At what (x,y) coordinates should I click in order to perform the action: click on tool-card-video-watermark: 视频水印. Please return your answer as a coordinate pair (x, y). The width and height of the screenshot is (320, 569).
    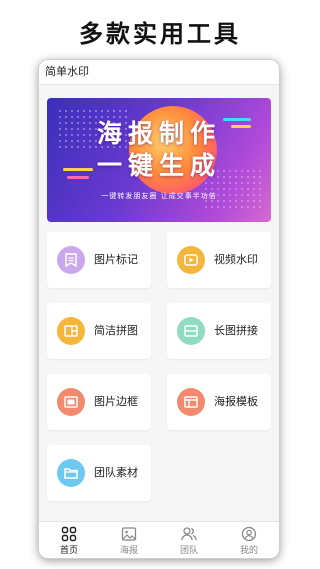
    Looking at the image, I should click on (219, 260).